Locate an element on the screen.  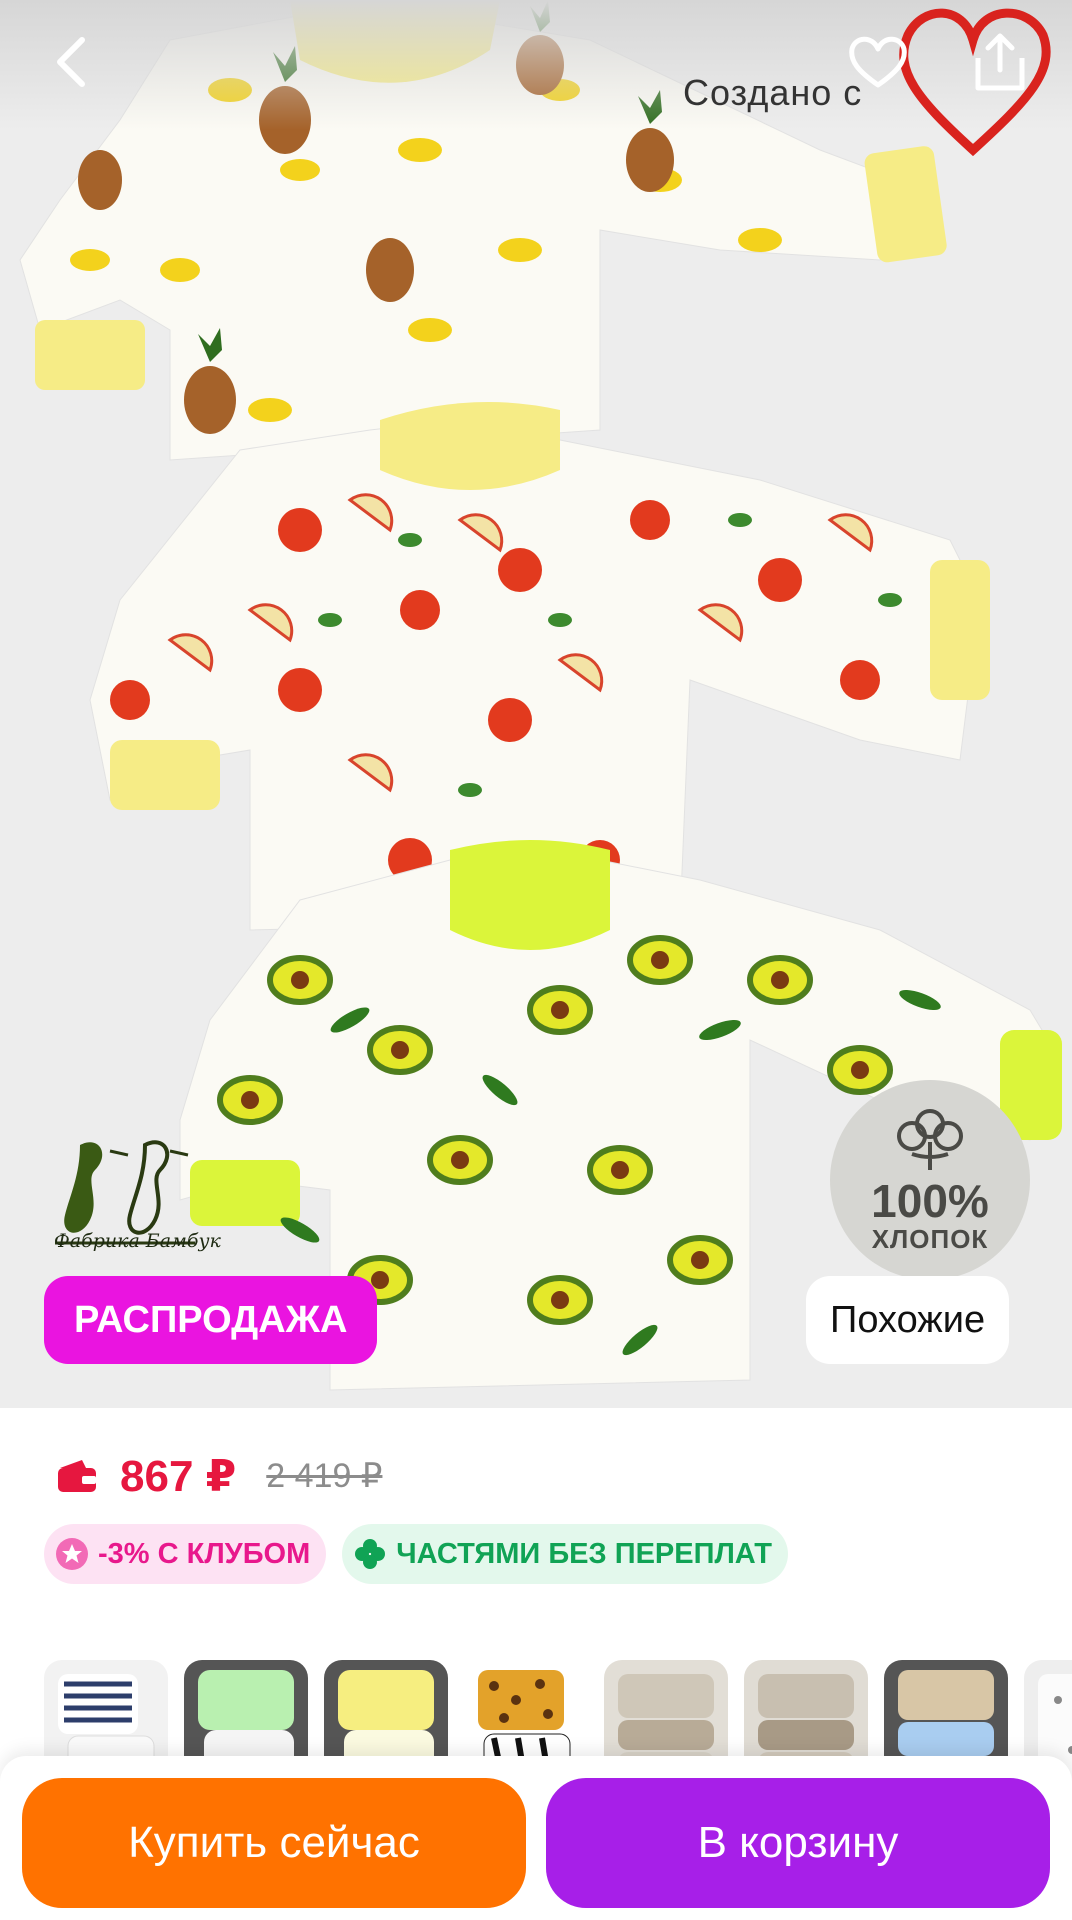
favorite-button is located at coordinates (878, 62).